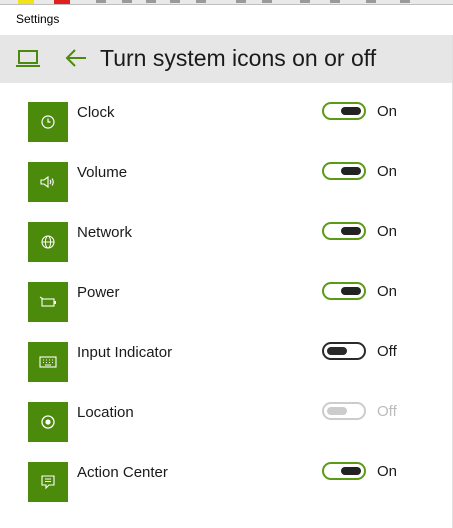 This screenshot has width=453, height=528. Describe the element at coordinates (105, 232) in the screenshot. I see `item-label: Network` at that location.